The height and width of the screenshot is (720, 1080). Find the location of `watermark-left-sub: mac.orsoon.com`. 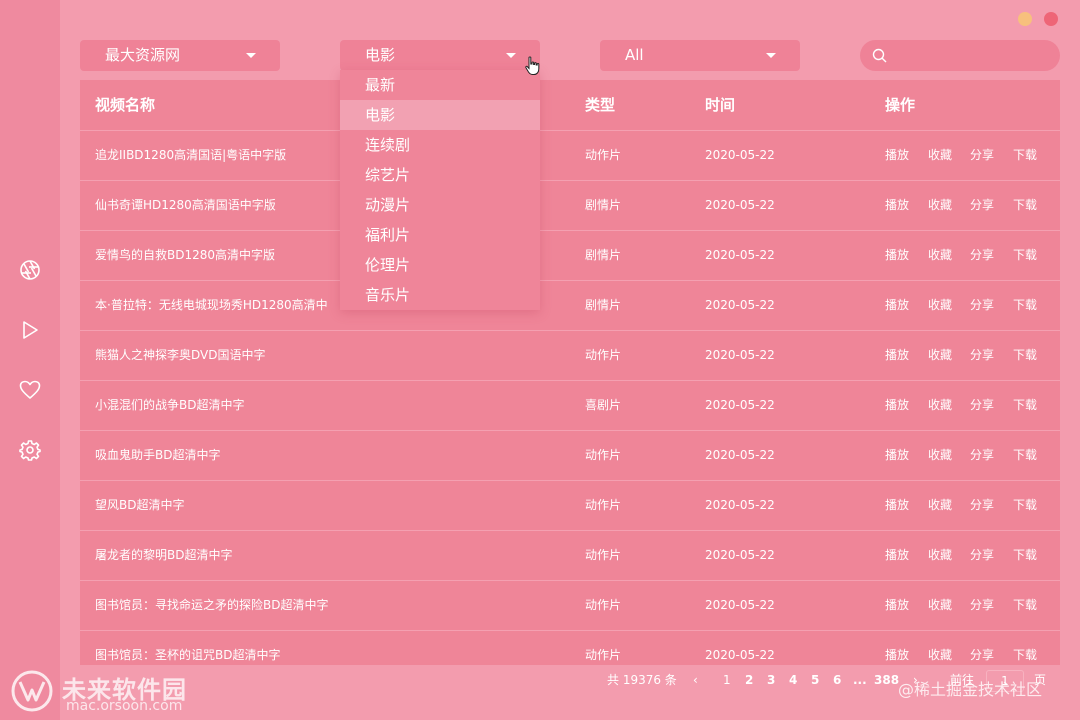

watermark-left-sub: mac.orsoon.com is located at coordinates (124, 706).